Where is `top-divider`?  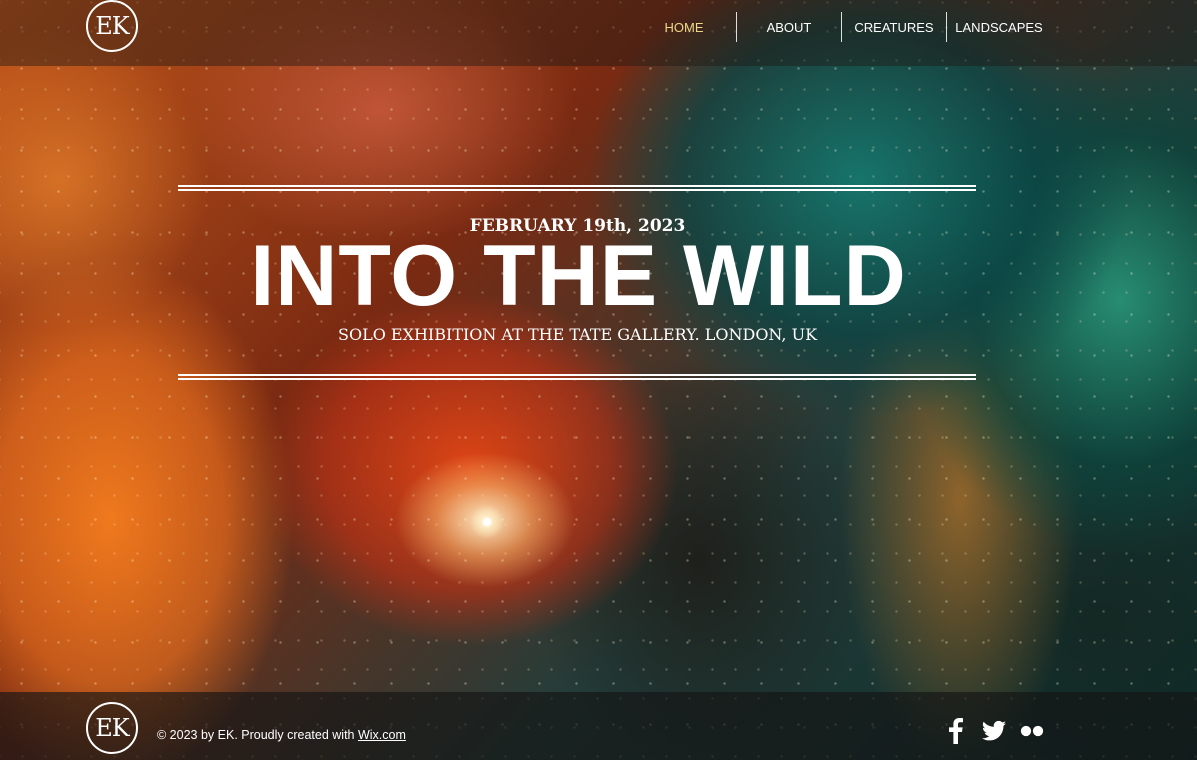
top-divider is located at coordinates (577, 188).